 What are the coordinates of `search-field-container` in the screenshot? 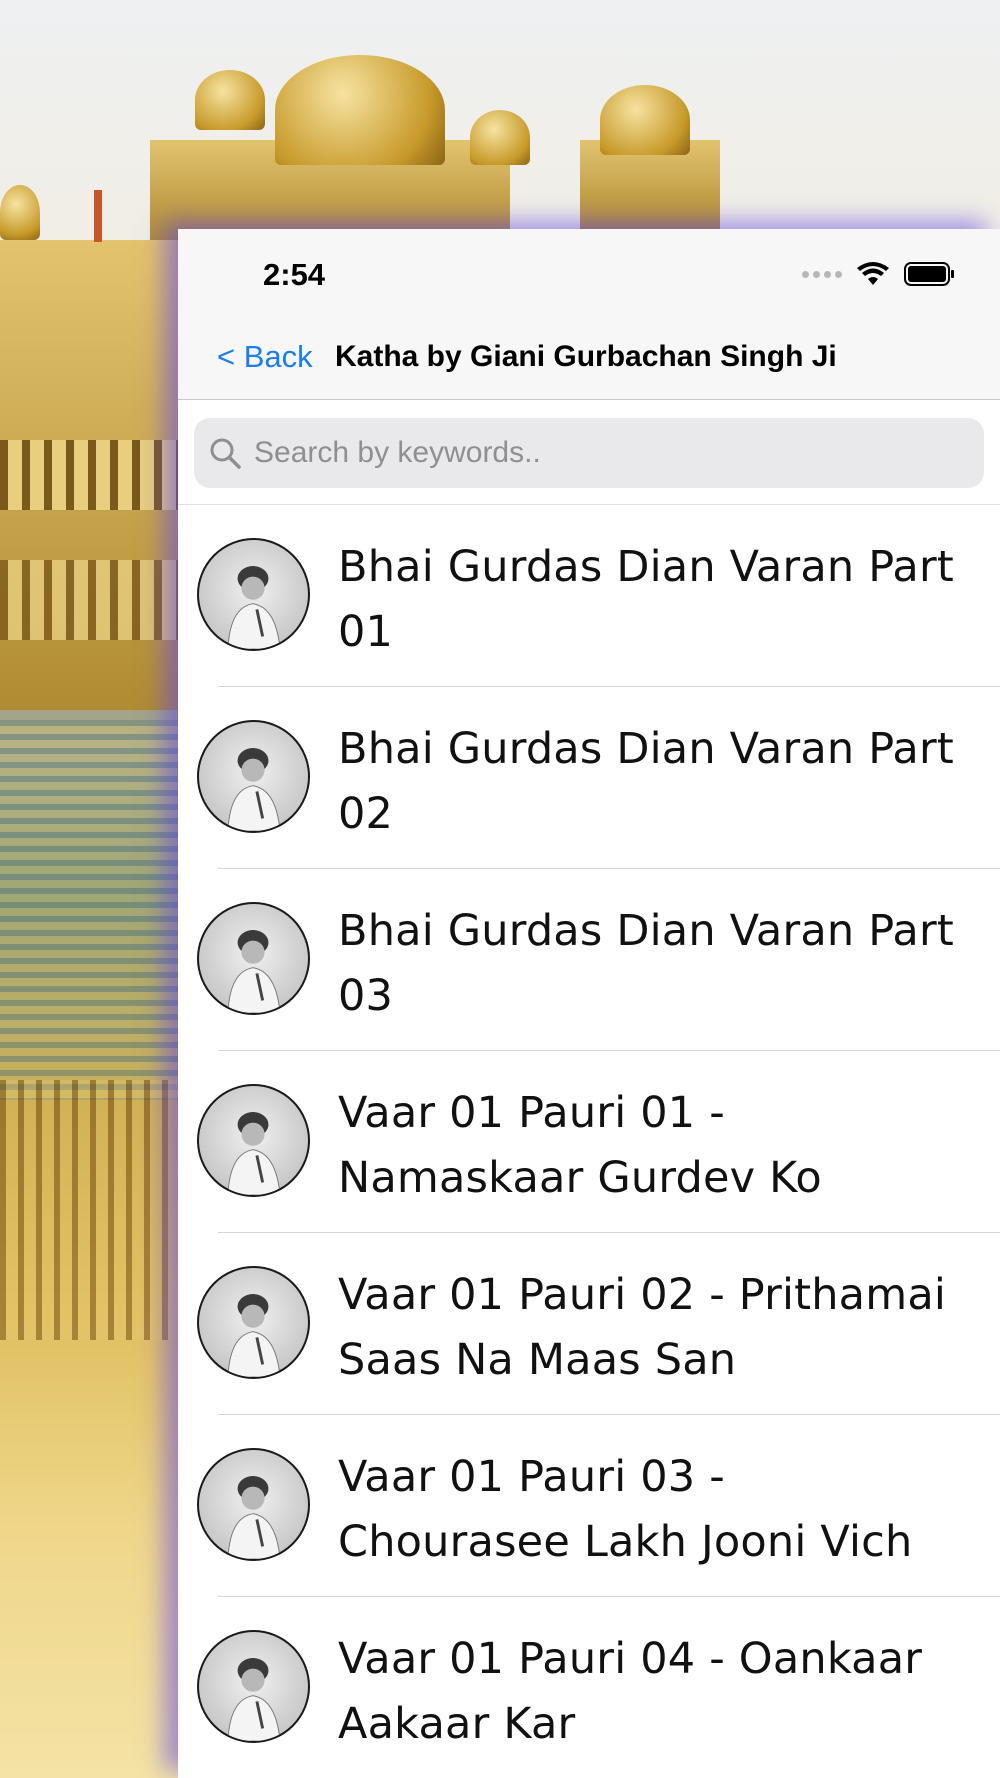 It's located at (589, 453).